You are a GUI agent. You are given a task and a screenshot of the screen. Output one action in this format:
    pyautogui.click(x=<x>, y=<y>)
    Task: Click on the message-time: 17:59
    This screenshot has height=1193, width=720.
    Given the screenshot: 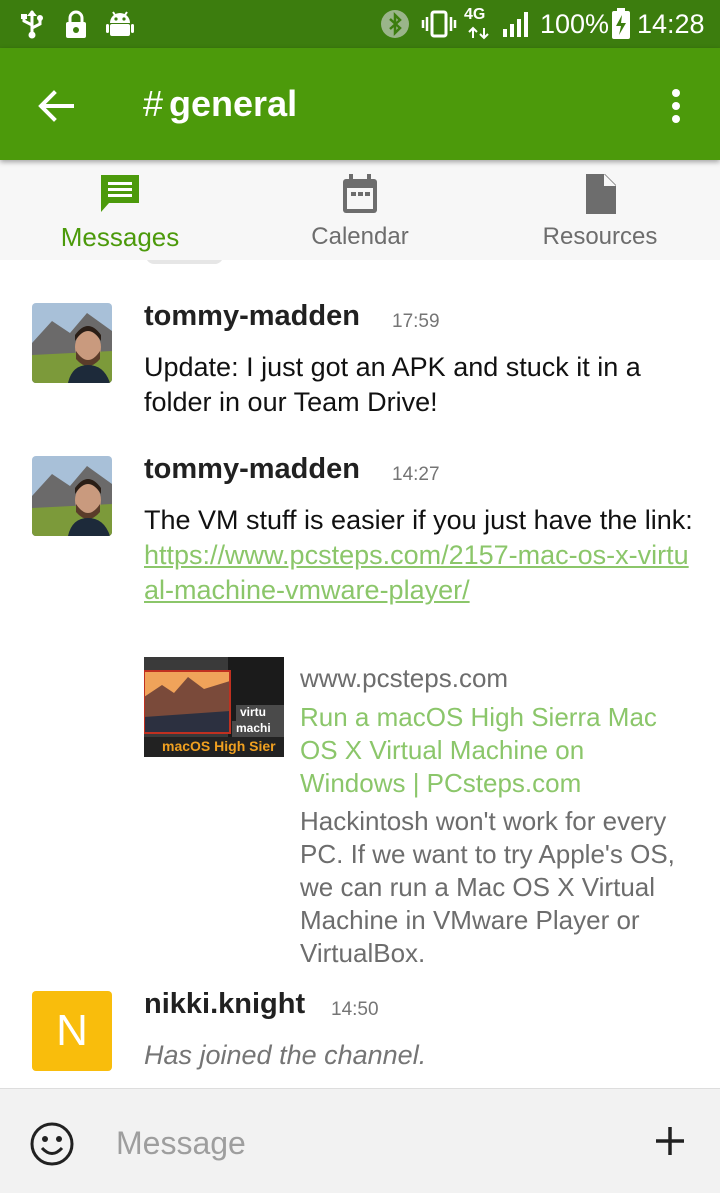 What is the action you would take?
    pyautogui.click(x=416, y=321)
    